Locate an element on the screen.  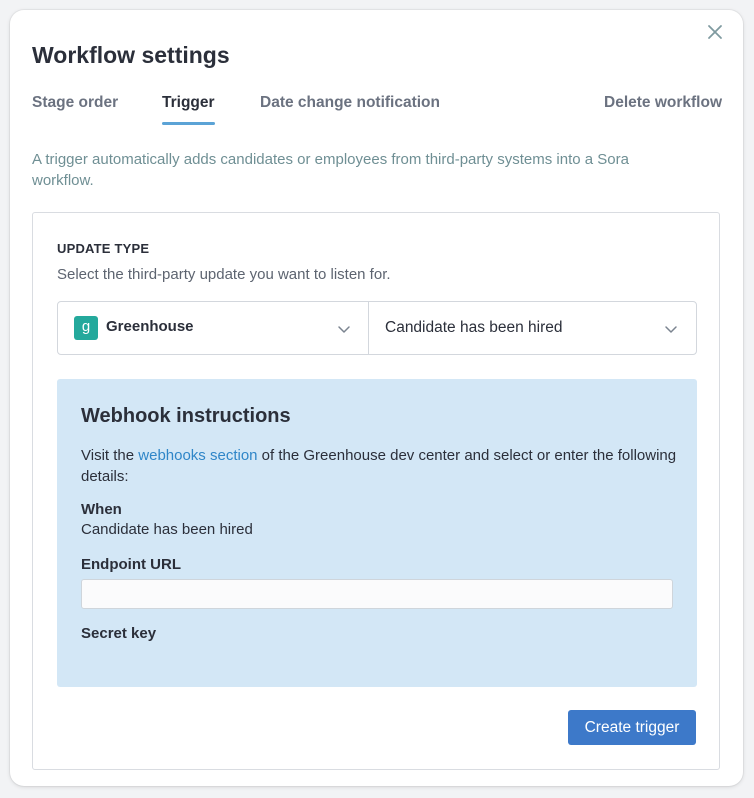
event-select-value: Candidate has been hired is located at coordinates (474, 327).